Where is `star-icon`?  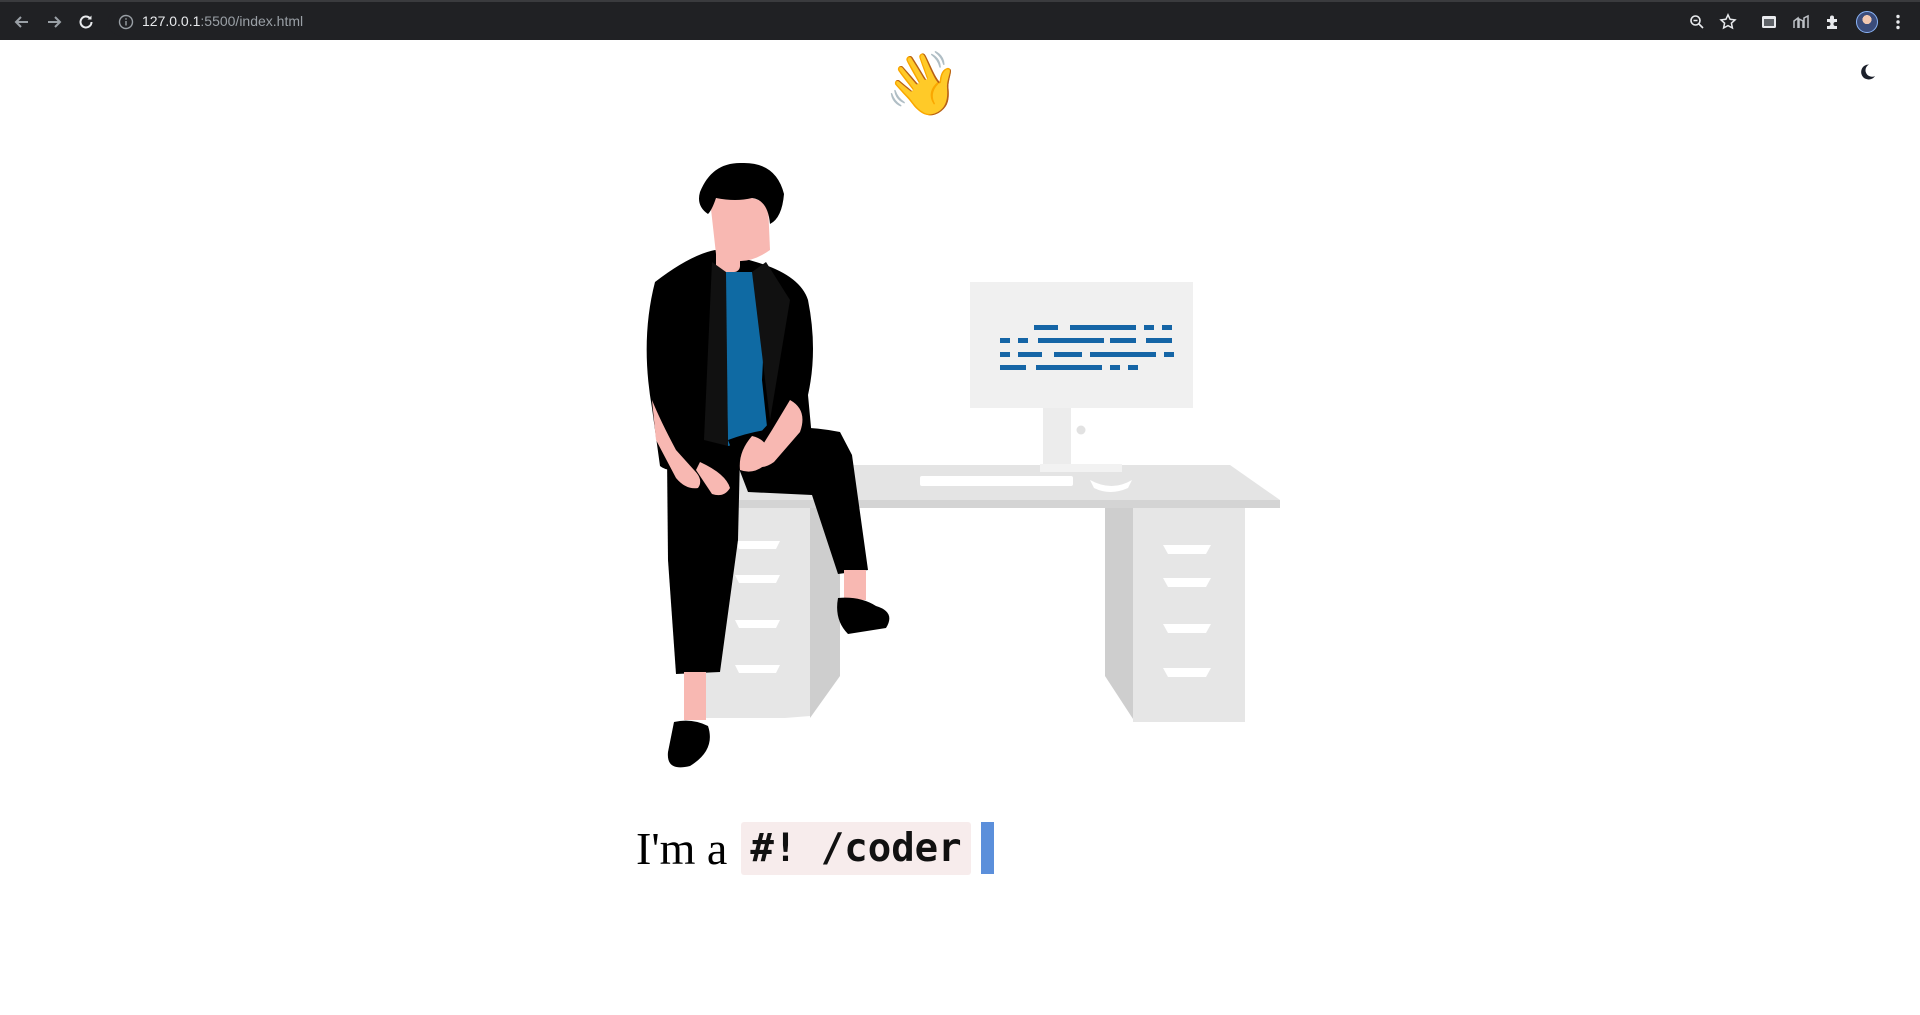 star-icon is located at coordinates (1728, 21).